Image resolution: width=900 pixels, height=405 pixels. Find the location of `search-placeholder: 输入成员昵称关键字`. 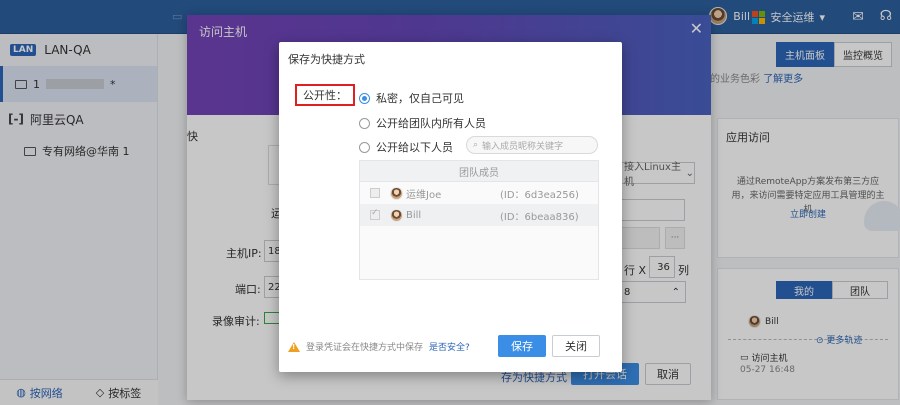

search-placeholder: 输入成员昵称关键字 is located at coordinates (523, 146).